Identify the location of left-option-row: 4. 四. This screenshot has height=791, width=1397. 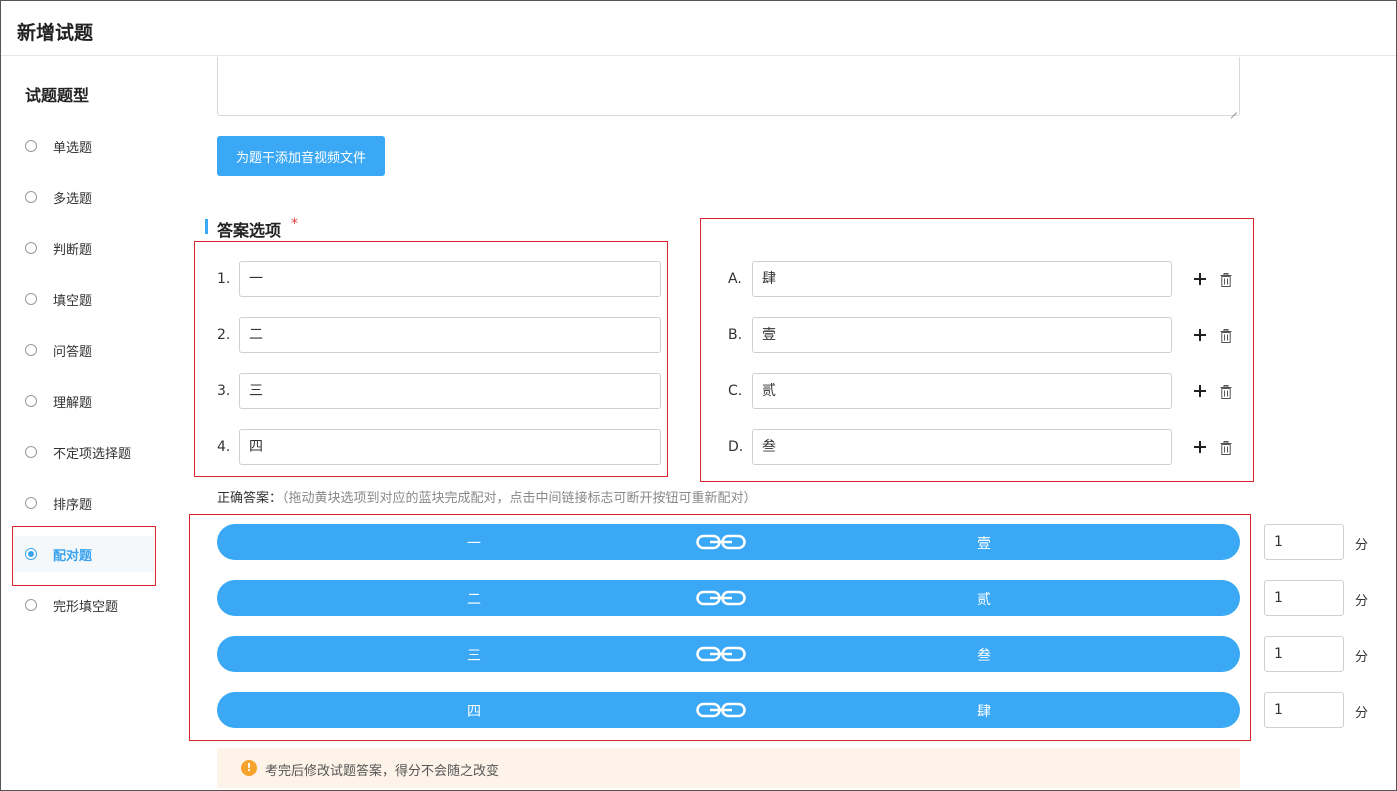
(439, 447).